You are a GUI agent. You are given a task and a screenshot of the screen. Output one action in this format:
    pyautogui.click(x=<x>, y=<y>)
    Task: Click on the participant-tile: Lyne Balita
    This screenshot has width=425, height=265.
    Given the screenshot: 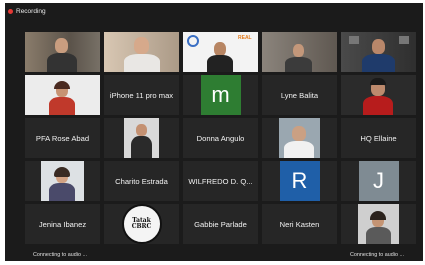 What is the action you would take?
    pyautogui.click(x=299, y=95)
    